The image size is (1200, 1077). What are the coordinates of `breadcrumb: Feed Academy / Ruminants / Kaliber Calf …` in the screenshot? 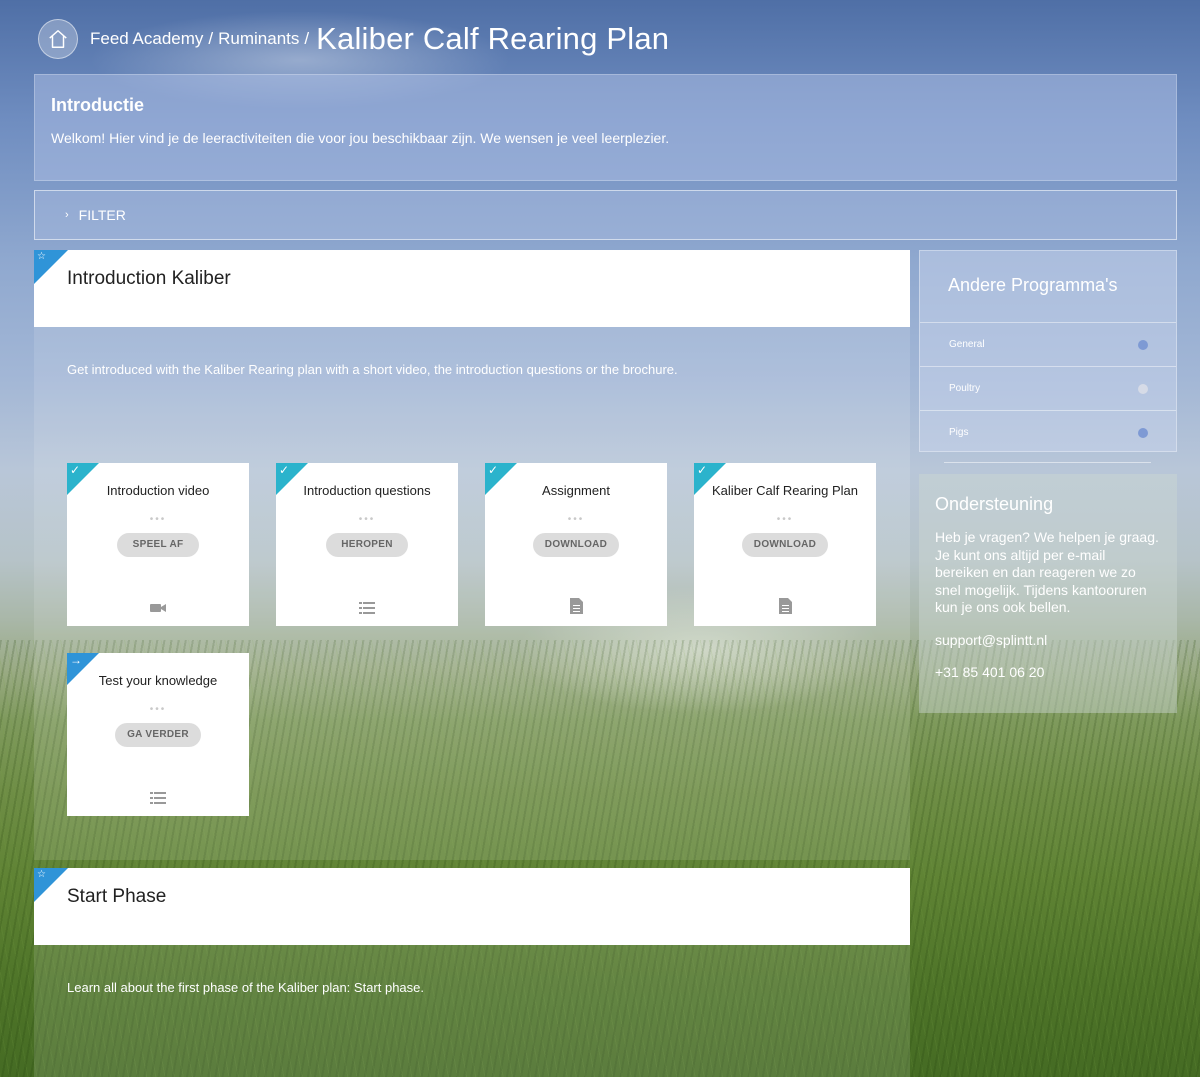 It's located at (353, 39).